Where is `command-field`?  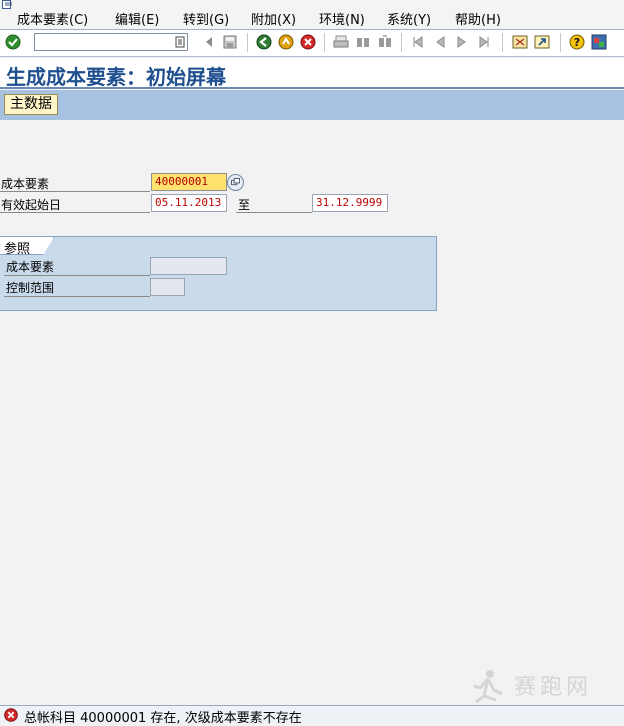 command-field is located at coordinates (111, 42).